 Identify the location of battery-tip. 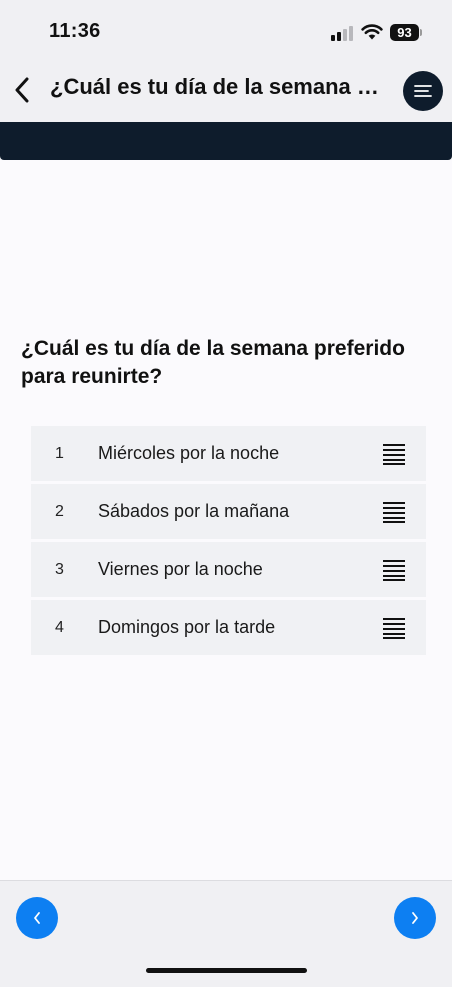
(421, 32).